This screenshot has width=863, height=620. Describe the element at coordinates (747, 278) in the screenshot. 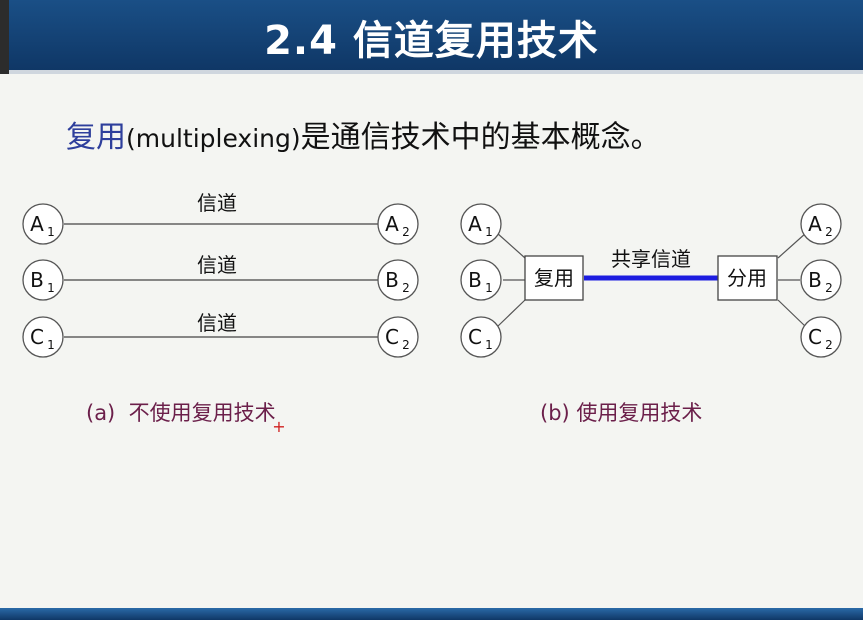

I see `demux-label: 分用` at that location.